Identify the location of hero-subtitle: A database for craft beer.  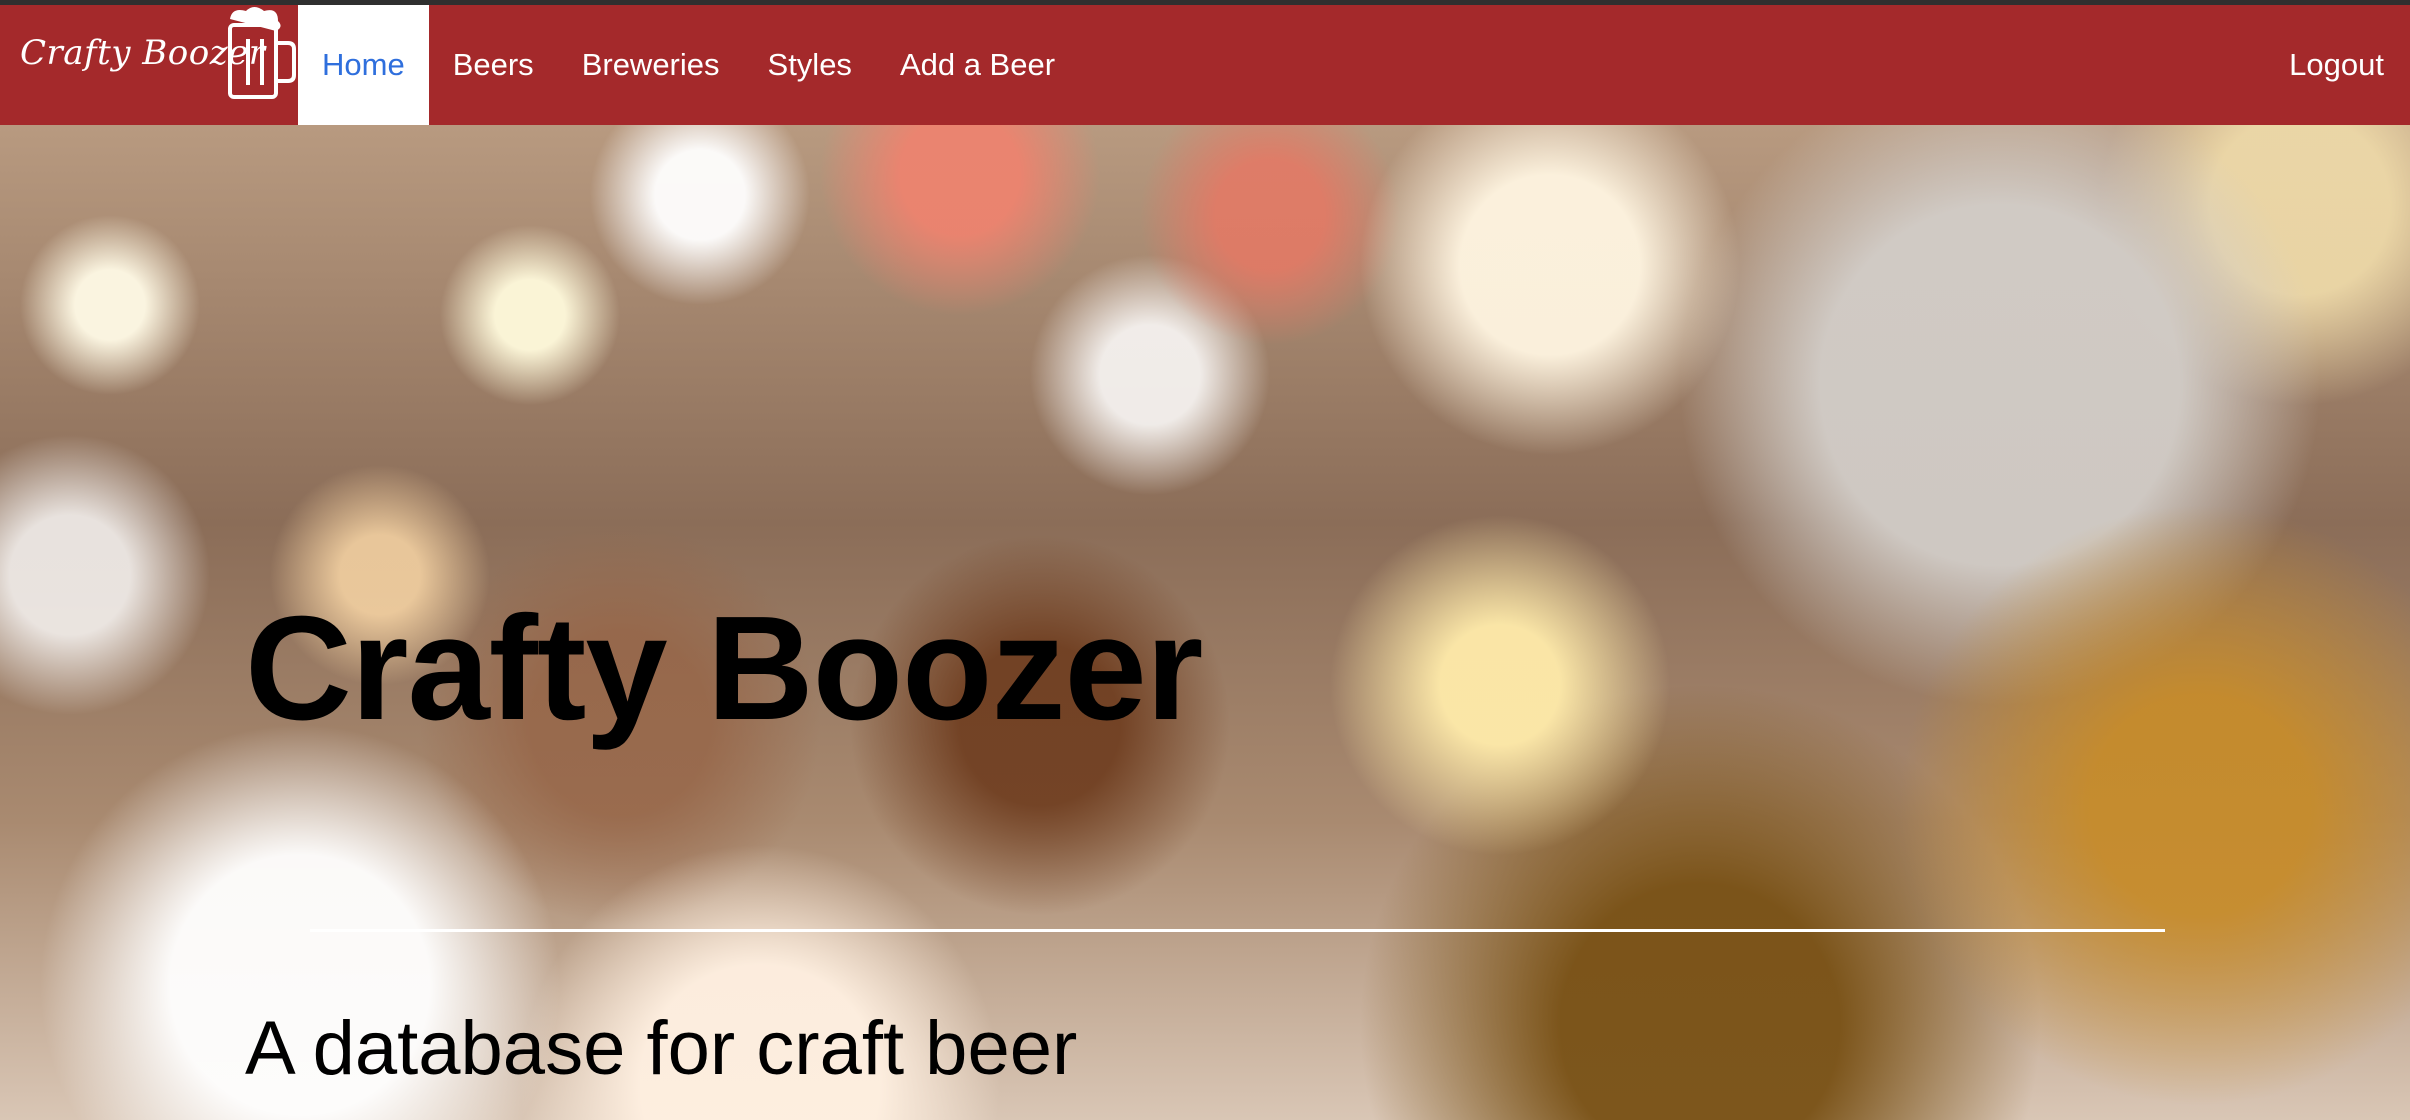
(661, 1048).